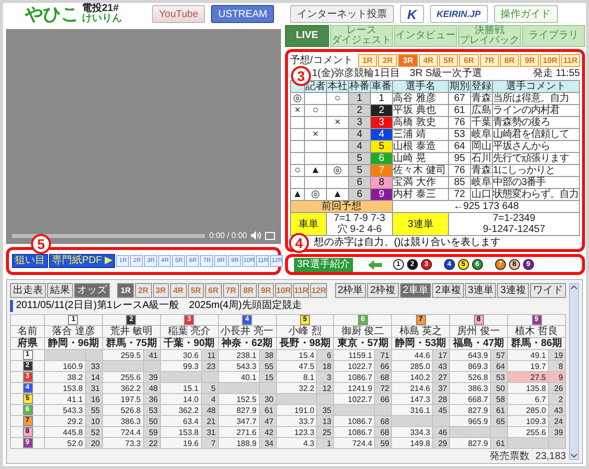 The image size is (589, 469). What do you see at coordinates (416, 290) in the screenshot?
I see `bet-type-tab: 2車単` at bounding box center [416, 290].